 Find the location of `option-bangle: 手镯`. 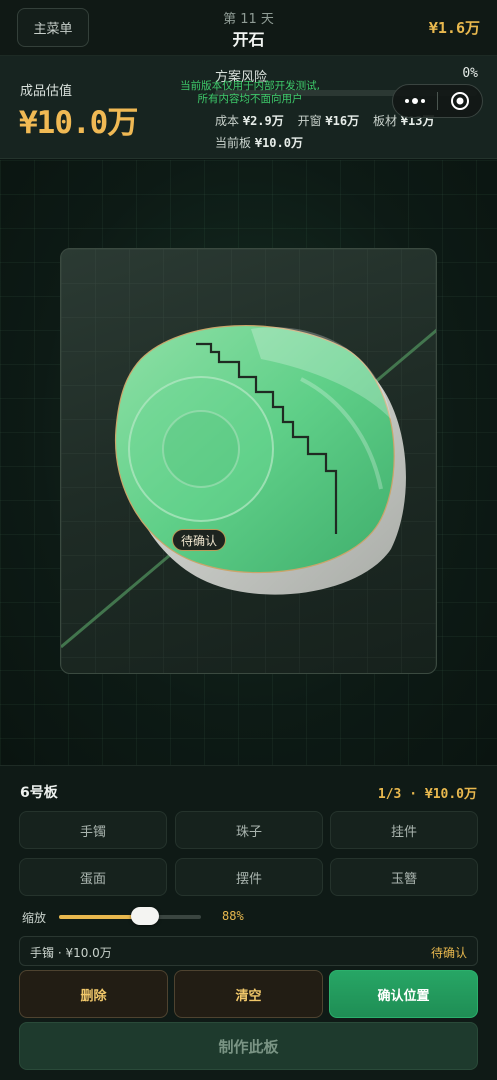

option-bangle: 手镯 is located at coordinates (93, 830).